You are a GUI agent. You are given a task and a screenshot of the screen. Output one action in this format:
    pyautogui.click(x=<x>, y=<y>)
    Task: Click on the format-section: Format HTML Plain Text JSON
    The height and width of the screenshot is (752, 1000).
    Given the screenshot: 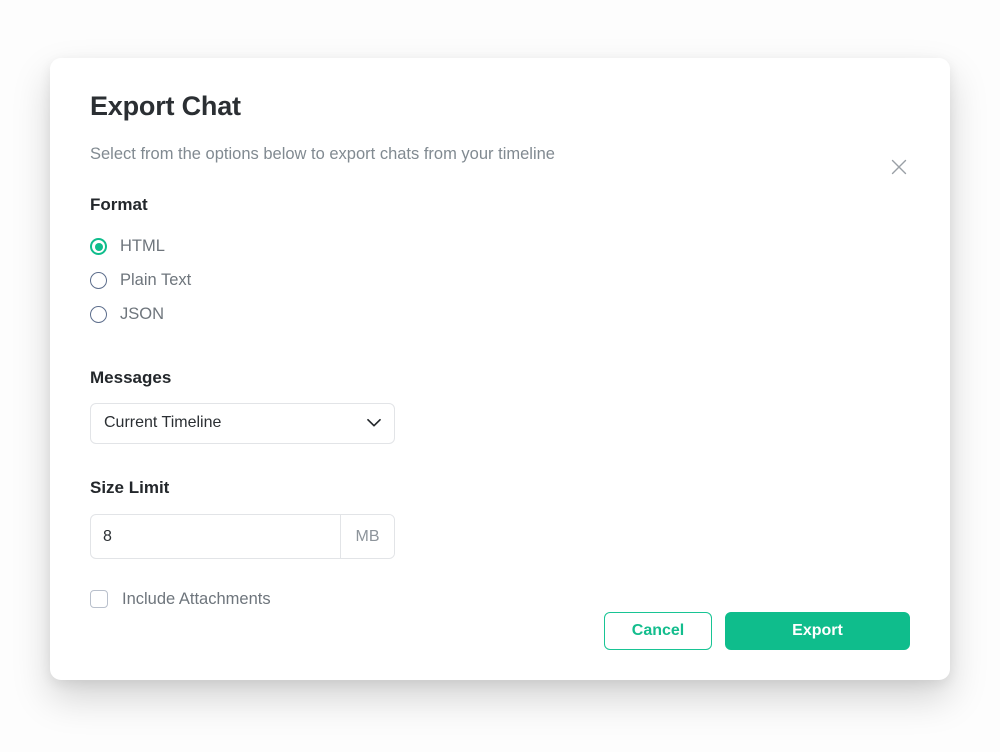 What is the action you would take?
    pyautogui.click(x=500, y=263)
    